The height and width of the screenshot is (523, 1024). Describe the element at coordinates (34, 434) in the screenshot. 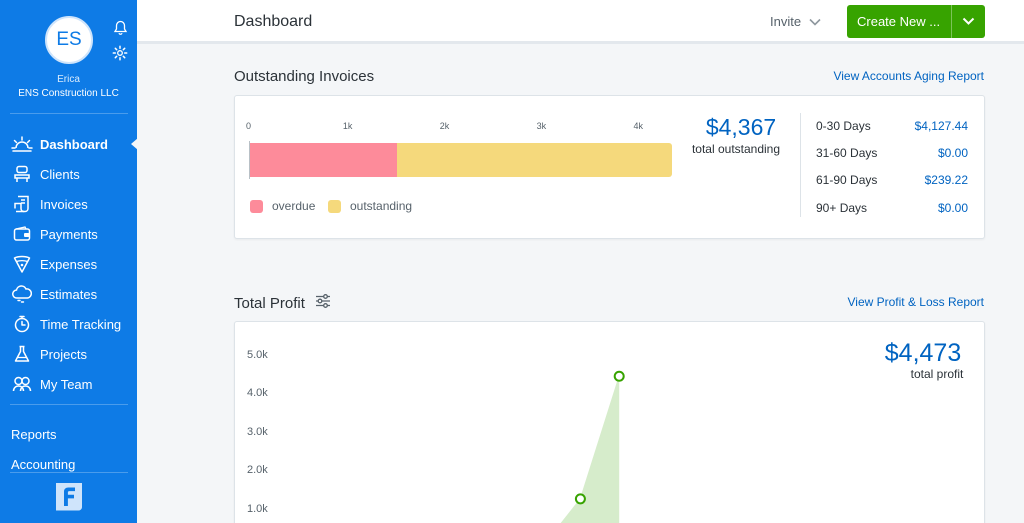

I see `sidebar-item-reports: Reports` at that location.